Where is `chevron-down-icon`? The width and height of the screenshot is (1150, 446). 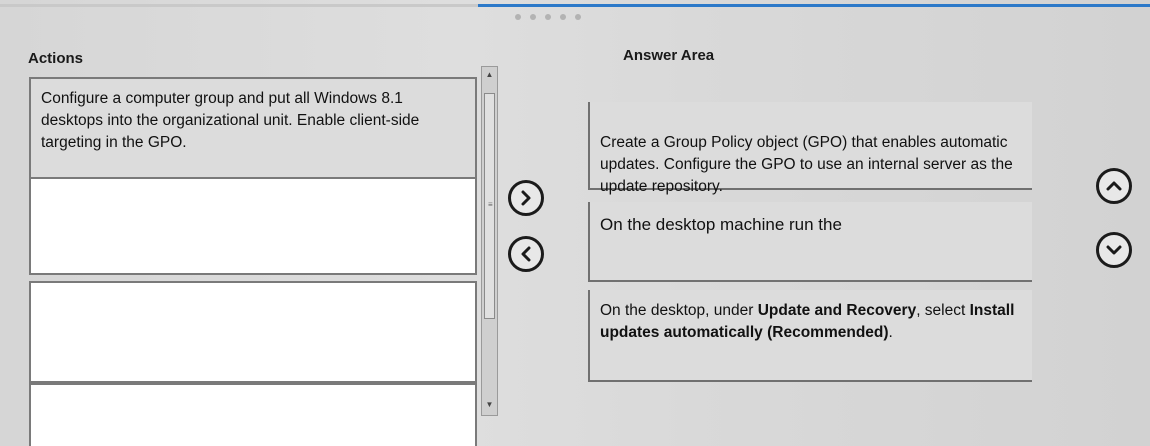 chevron-down-icon is located at coordinates (1114, 250).